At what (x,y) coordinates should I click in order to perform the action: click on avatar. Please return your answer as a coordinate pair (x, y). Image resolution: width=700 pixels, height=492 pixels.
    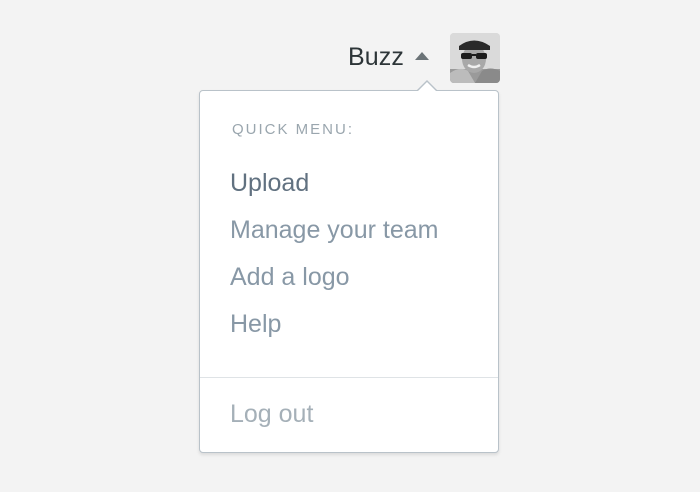
    Looking at the image, I should click on (475, 58).